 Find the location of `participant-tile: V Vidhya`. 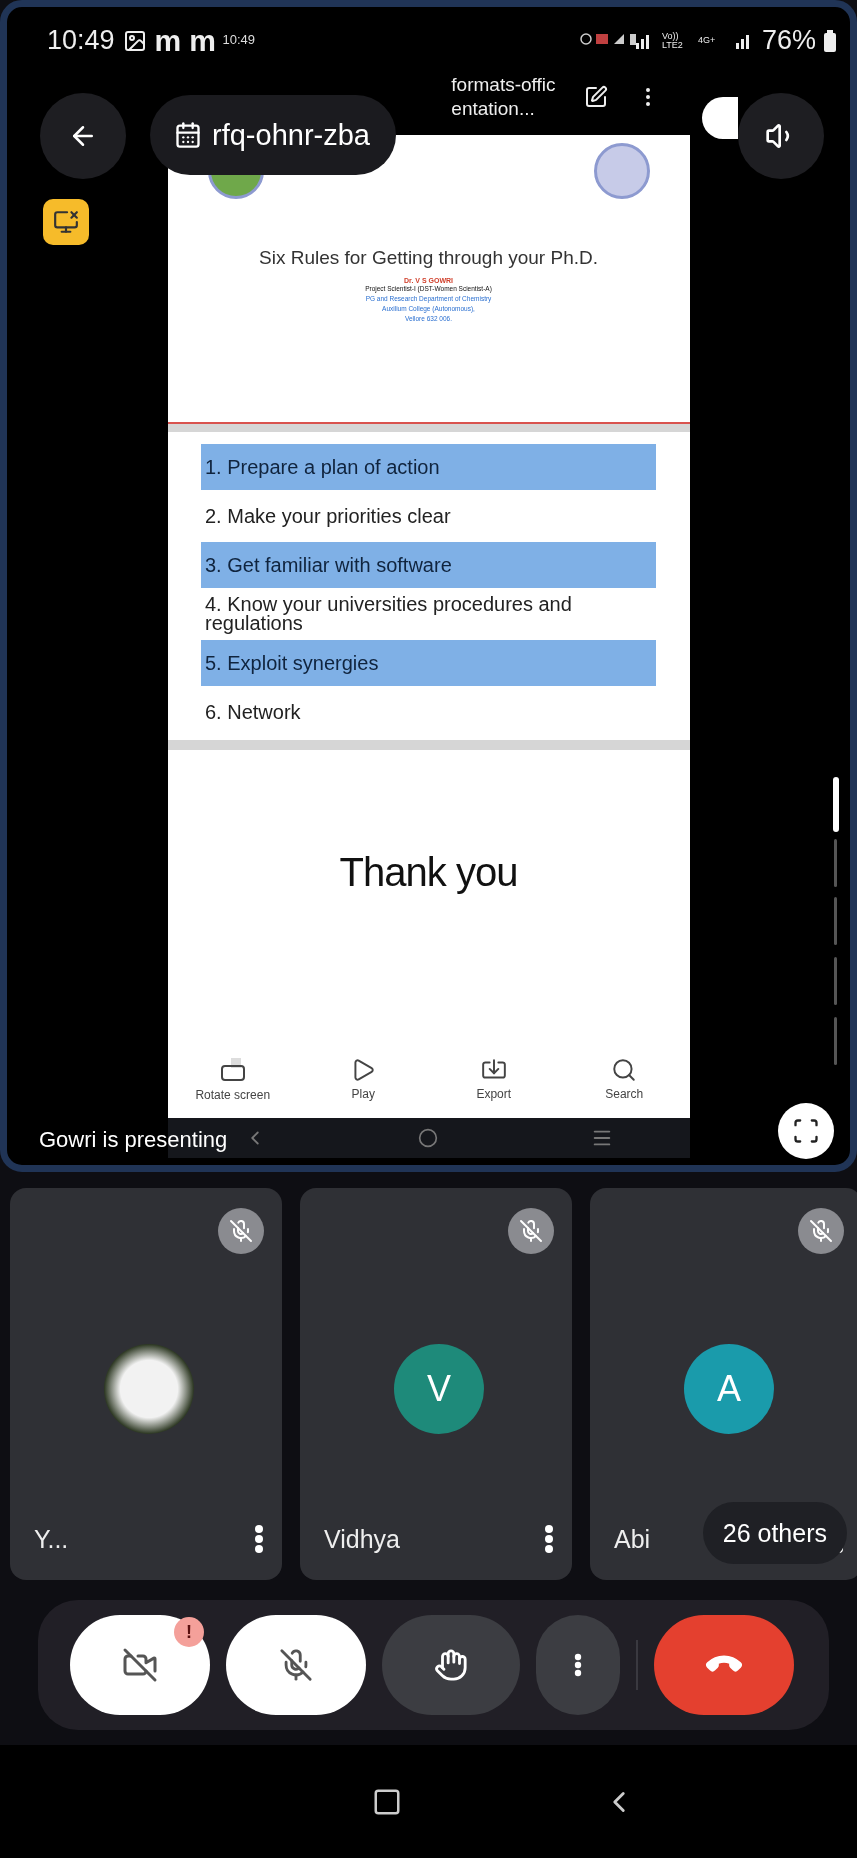

participant-tile: V Vidhya is located at coordinates (436, 1384).